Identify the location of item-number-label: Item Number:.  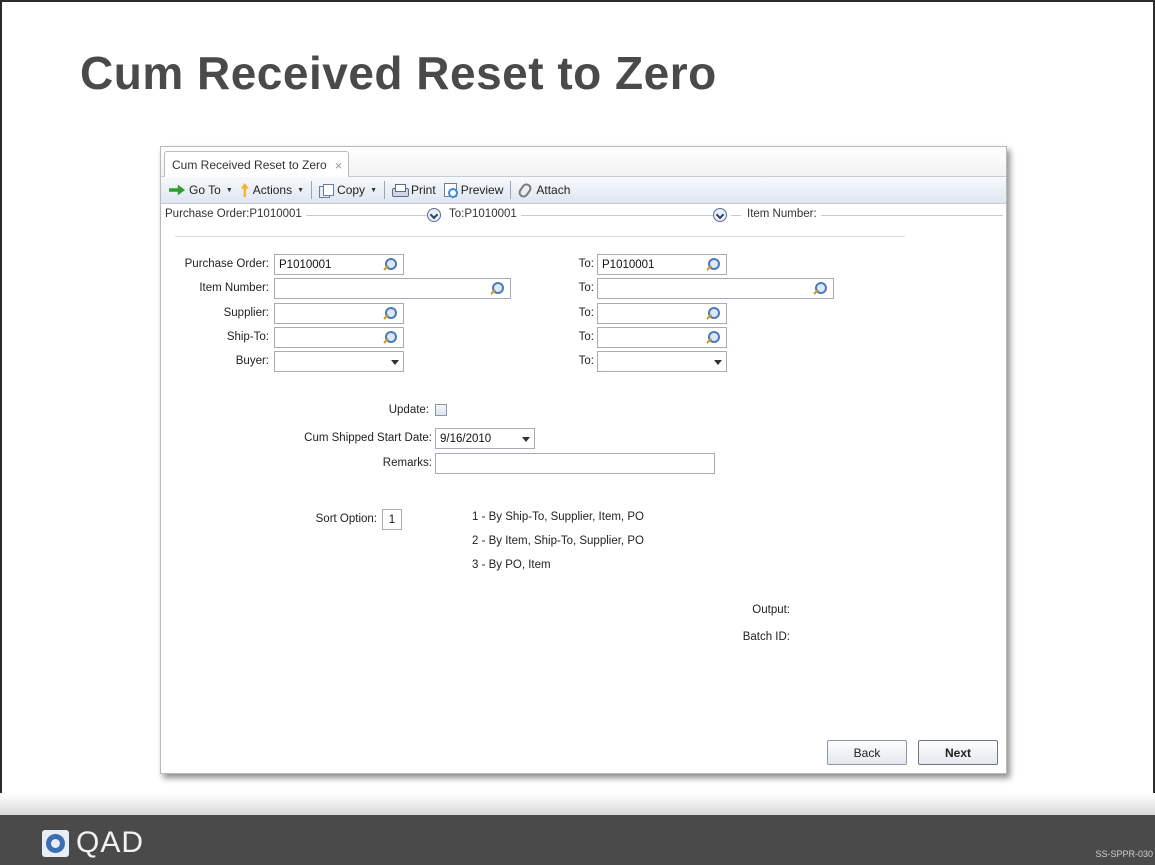
(234, 288).